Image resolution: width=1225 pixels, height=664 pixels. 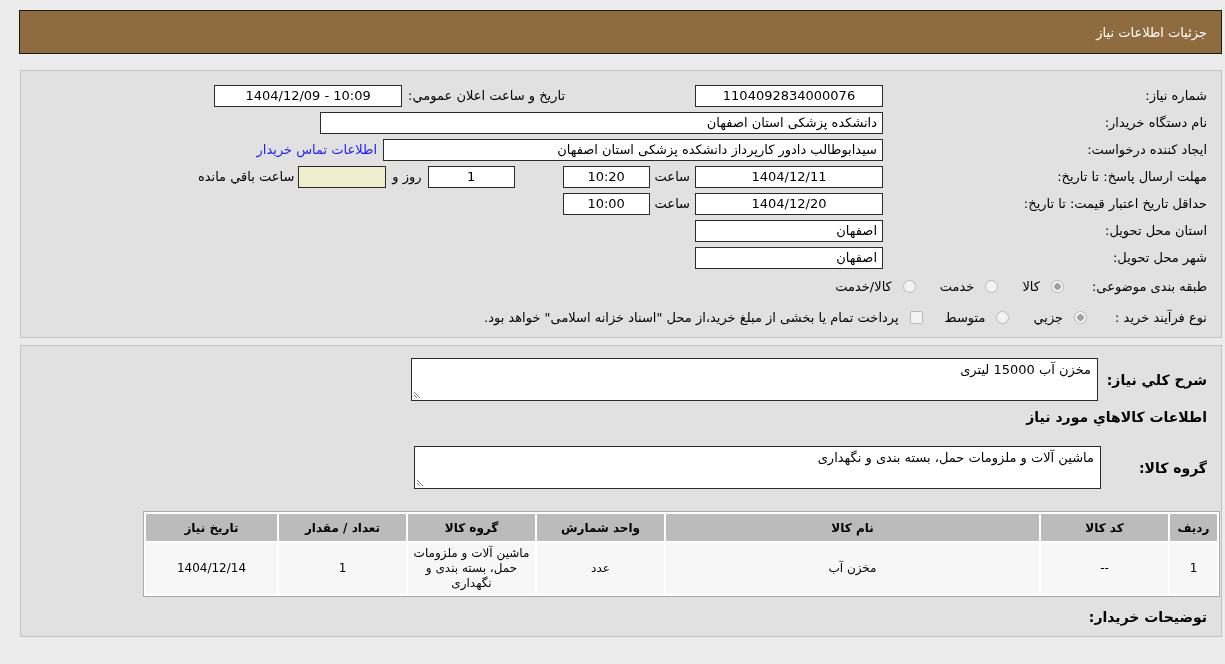 I want to click on contact-link: اطلاعات تماس خريدار, so click(x=316, y=149).